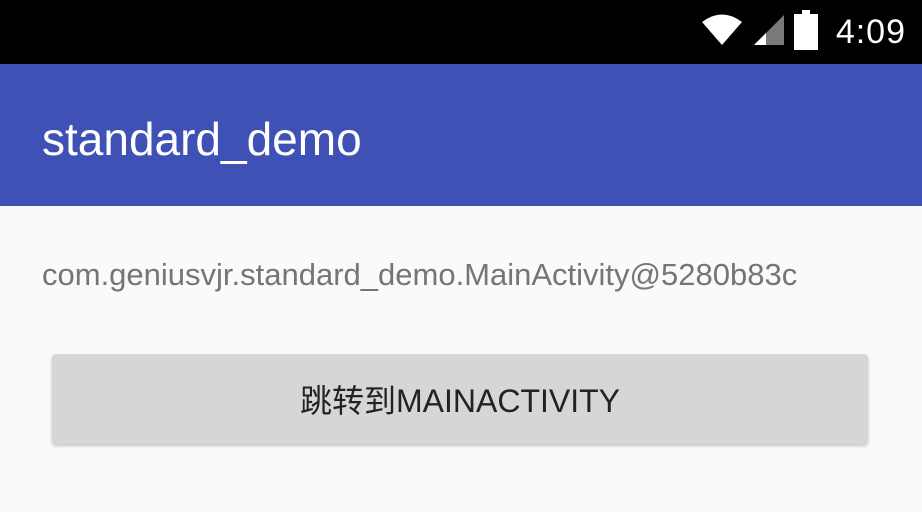 The image size is (922, 512). What do you see at coordinates (769, 32) in the screenshot?
I see `cell-signal-icon` at bounding box center [769, 32].